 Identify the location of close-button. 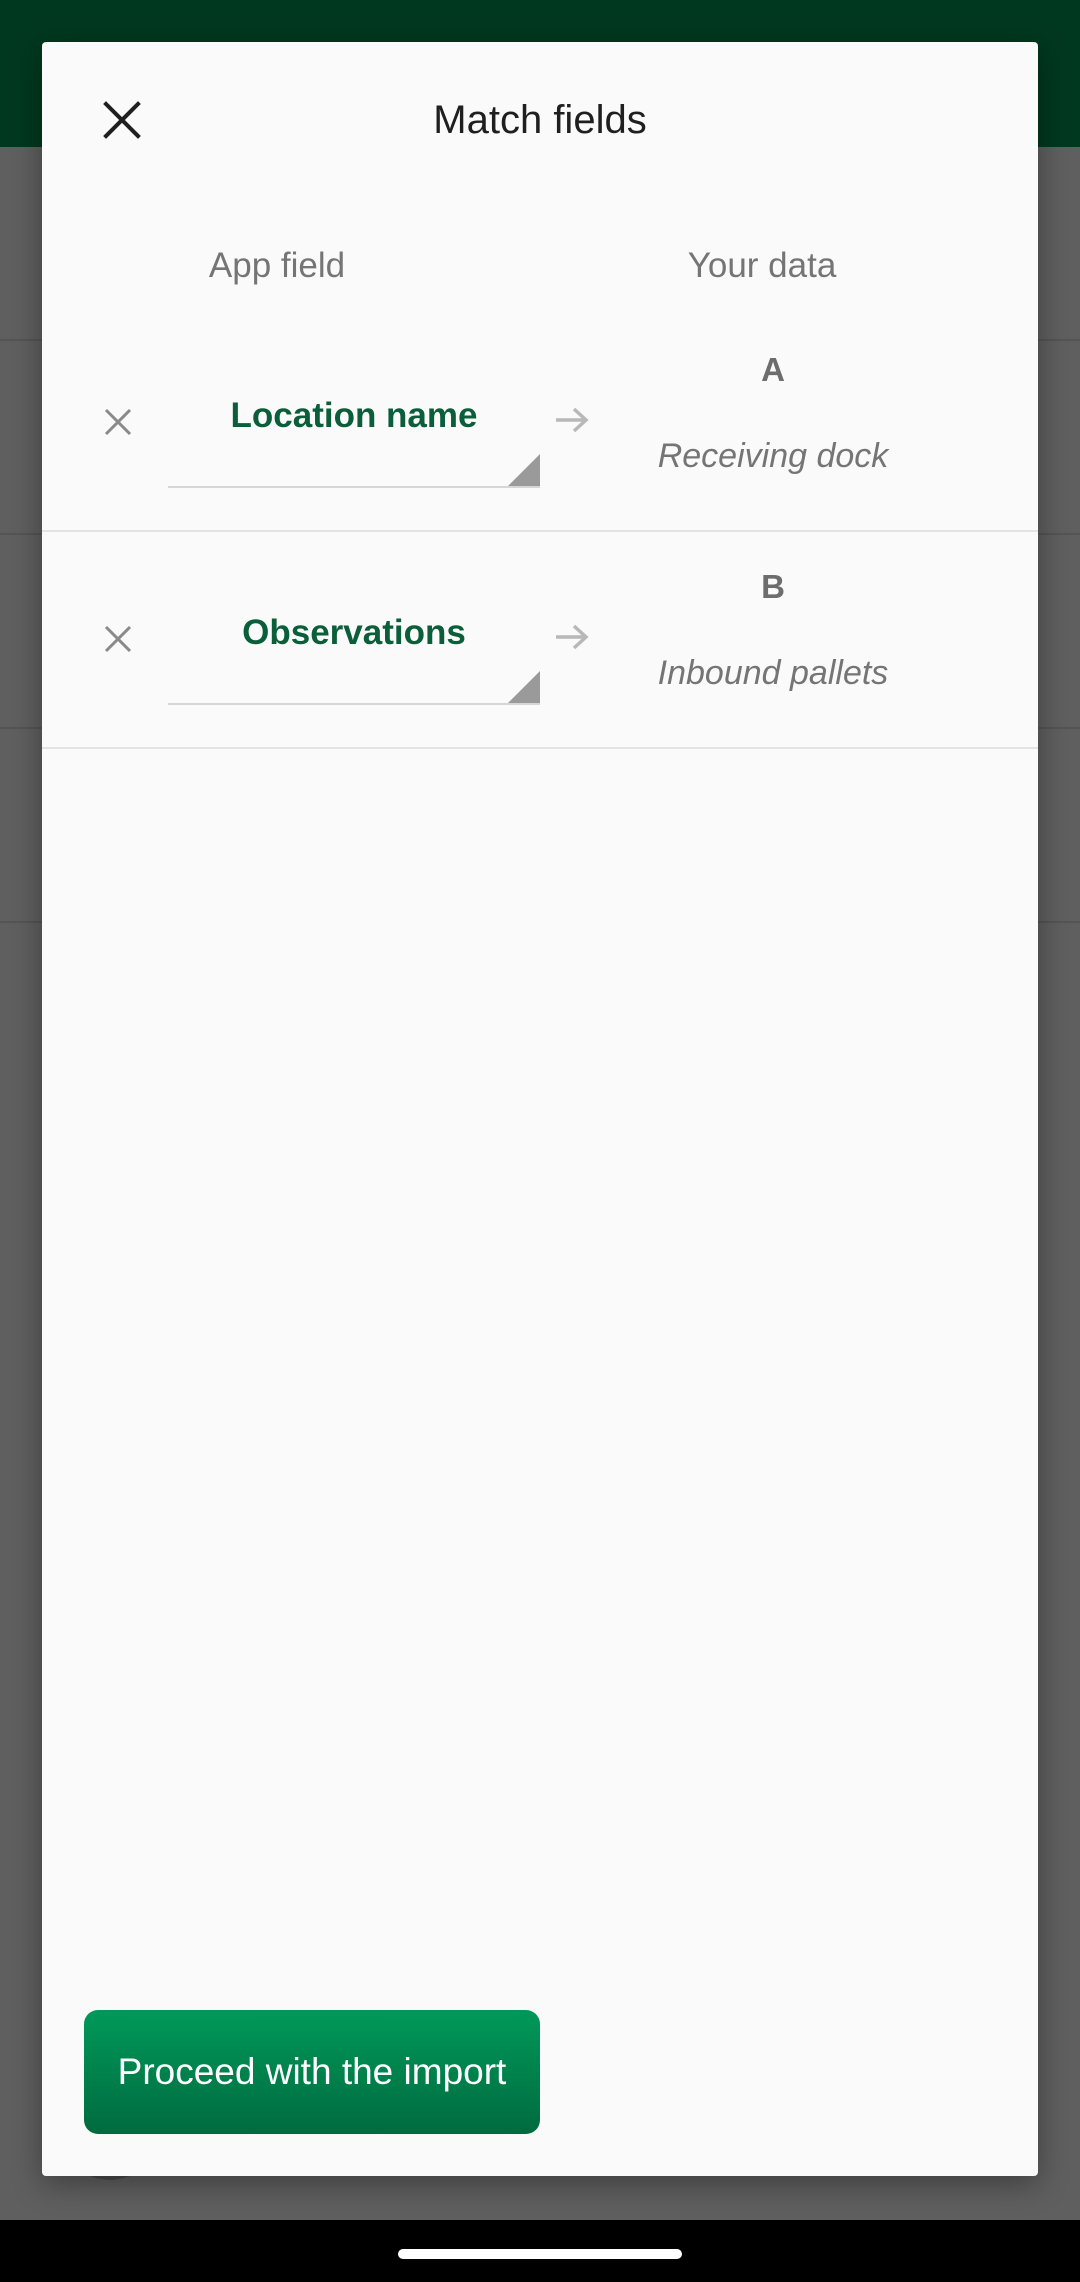
(122, 120).